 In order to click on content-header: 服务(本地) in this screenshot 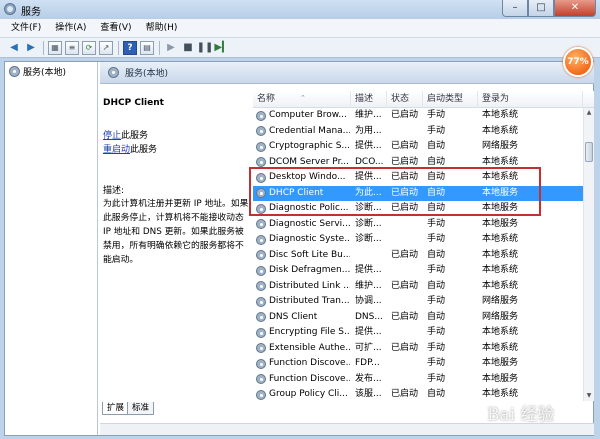, I will do `click(347, 73)`.